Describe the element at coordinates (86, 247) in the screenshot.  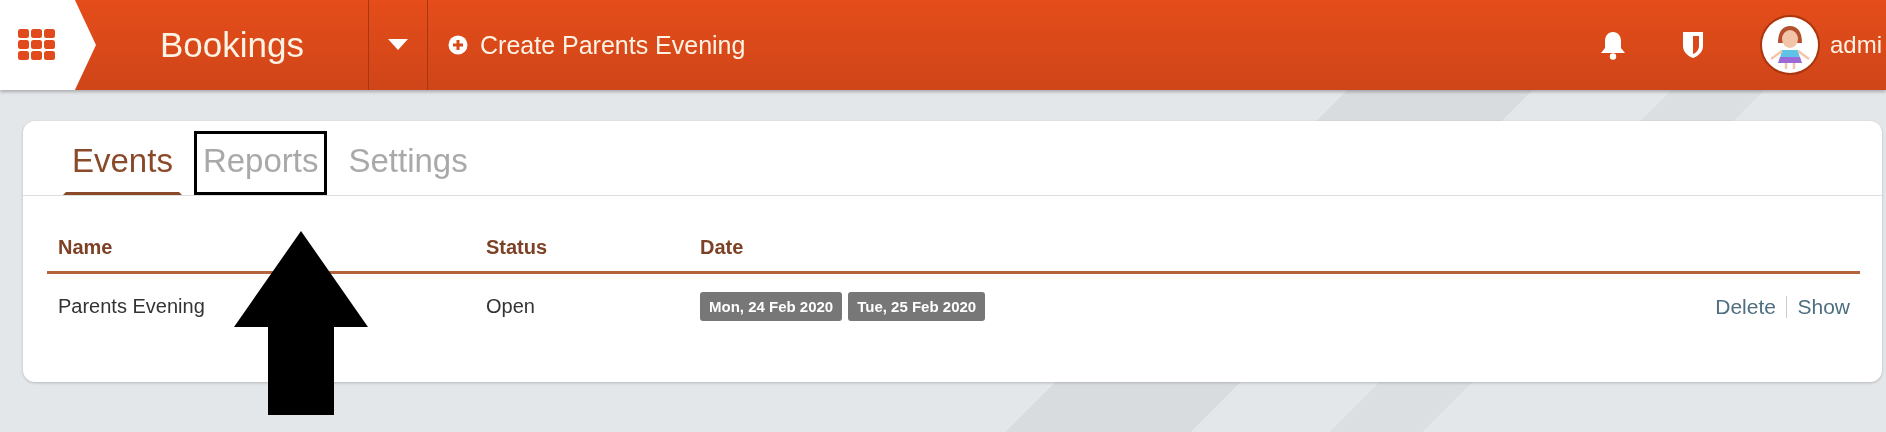
I see `column-header: Name` at that location.